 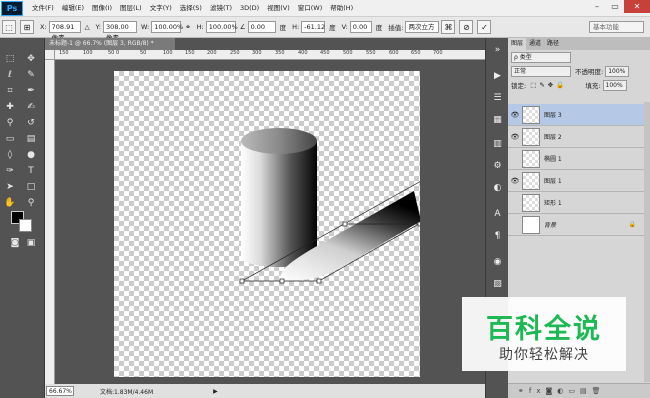 What do you see at coordinates (341, 8) in the screenshot?
I see `menu-help: 帮助(H)` at bounding box center [341, 8].